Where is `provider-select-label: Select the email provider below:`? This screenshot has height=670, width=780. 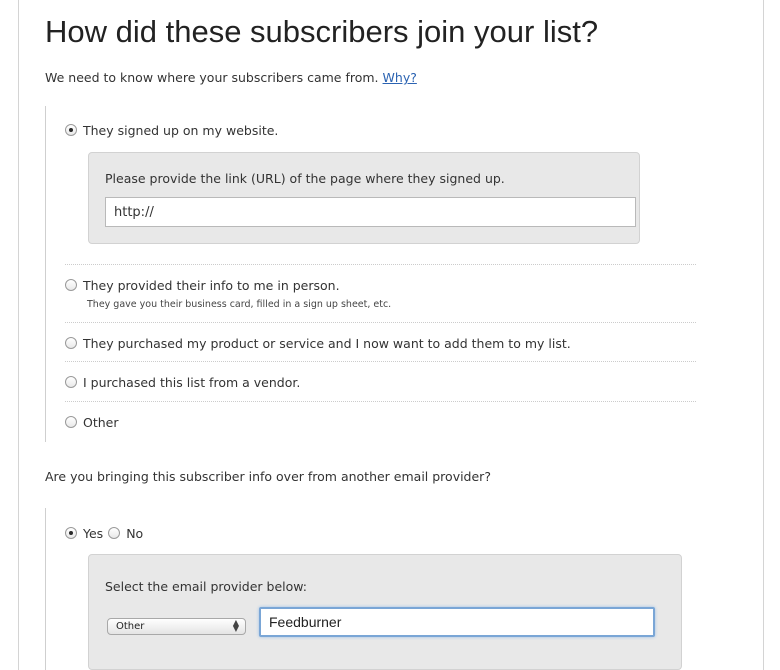 provider-select-label: Select the email provider below: is located at coordinates (206, 586).